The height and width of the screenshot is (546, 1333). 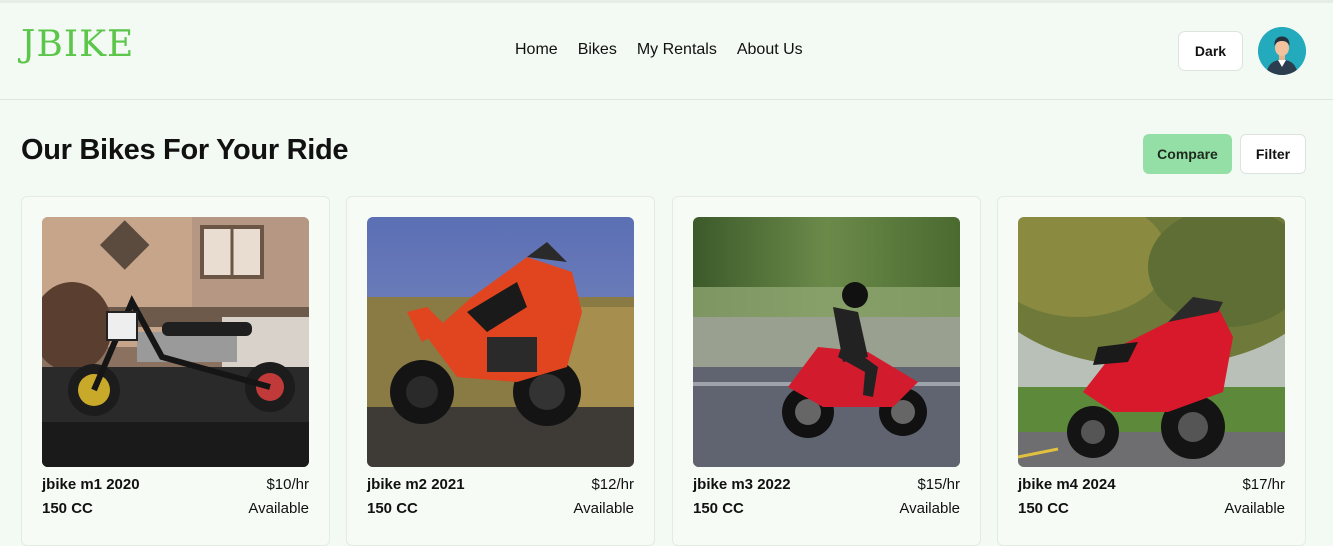 I want to click on bike-card: jbike m3 2022 $15/hr 150 CC Available, so click(x=826, y=371).